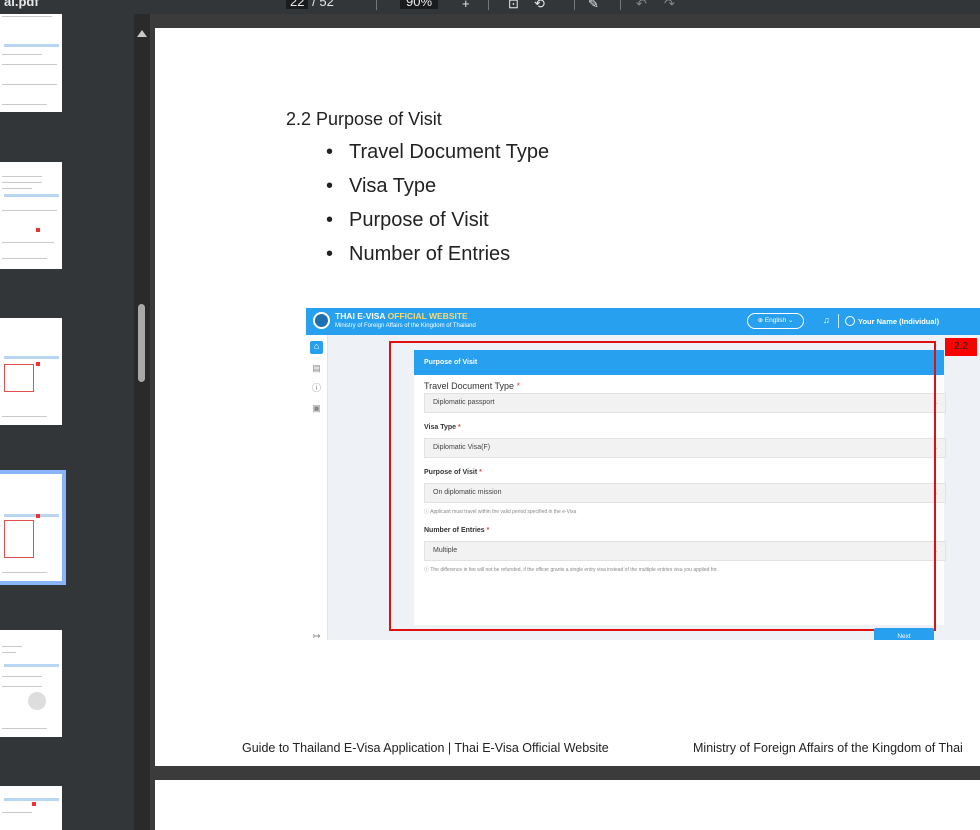 The width and height of the screenshot is (980, 830). I want to click on thumbnail-panel, so click(67, 422).